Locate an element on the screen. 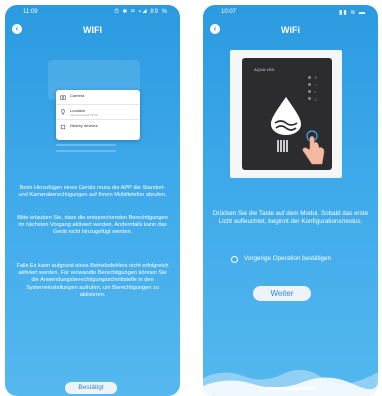 This screenshot has height=396, width=382. status-bar: 11:09 ⏱ ✱ ✉ ▾◢ 89 % is located at coordinates (92, 12).